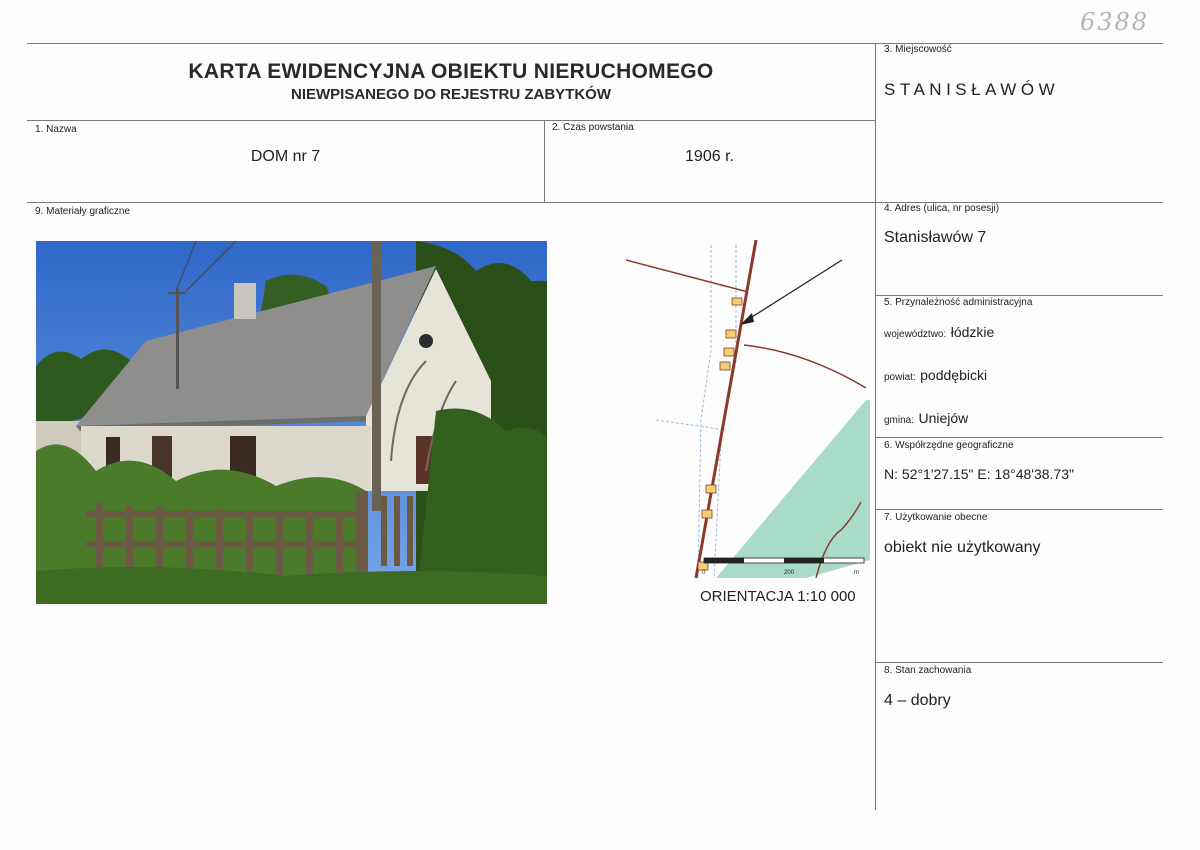 Image resolution: width=1200 pixels, height=850 pixels. What do you see at coordinates (451, 94) in the screenshot?
I see `card-subtitle: NIEWPISANEGO DO REJESTRU ZABYTKÓW` at bounding box center [451, 94].